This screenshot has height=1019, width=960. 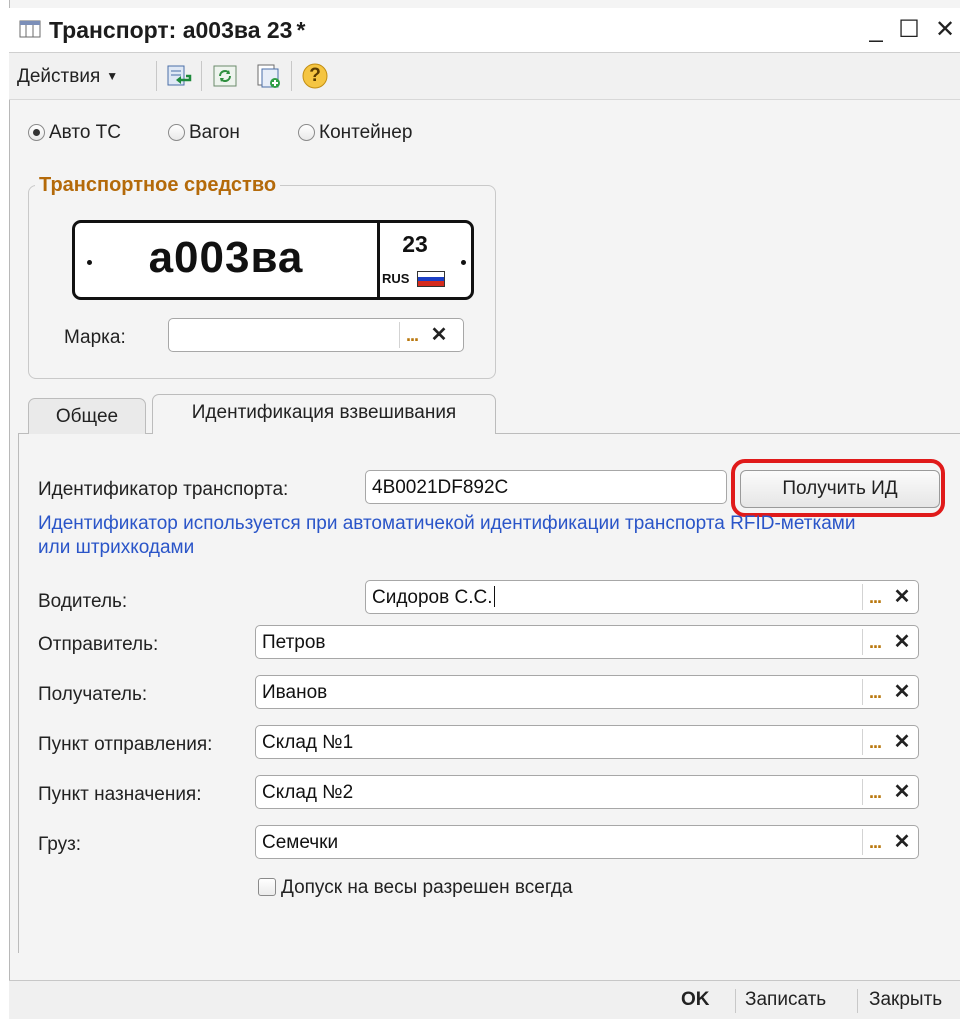 I want to click on plate-country: RUS, so click(x=396, y=278).